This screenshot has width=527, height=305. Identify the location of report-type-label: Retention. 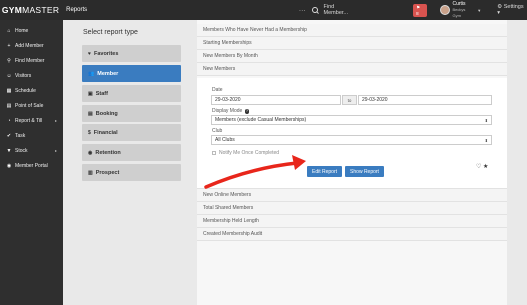
(108, 152).